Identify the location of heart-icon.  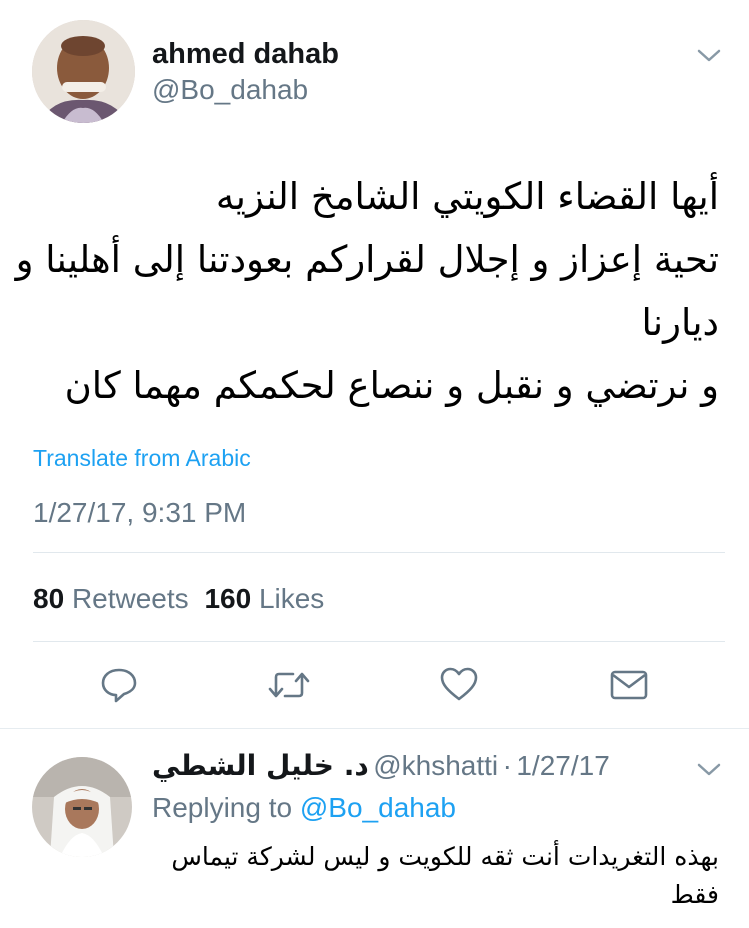
(459, 684).